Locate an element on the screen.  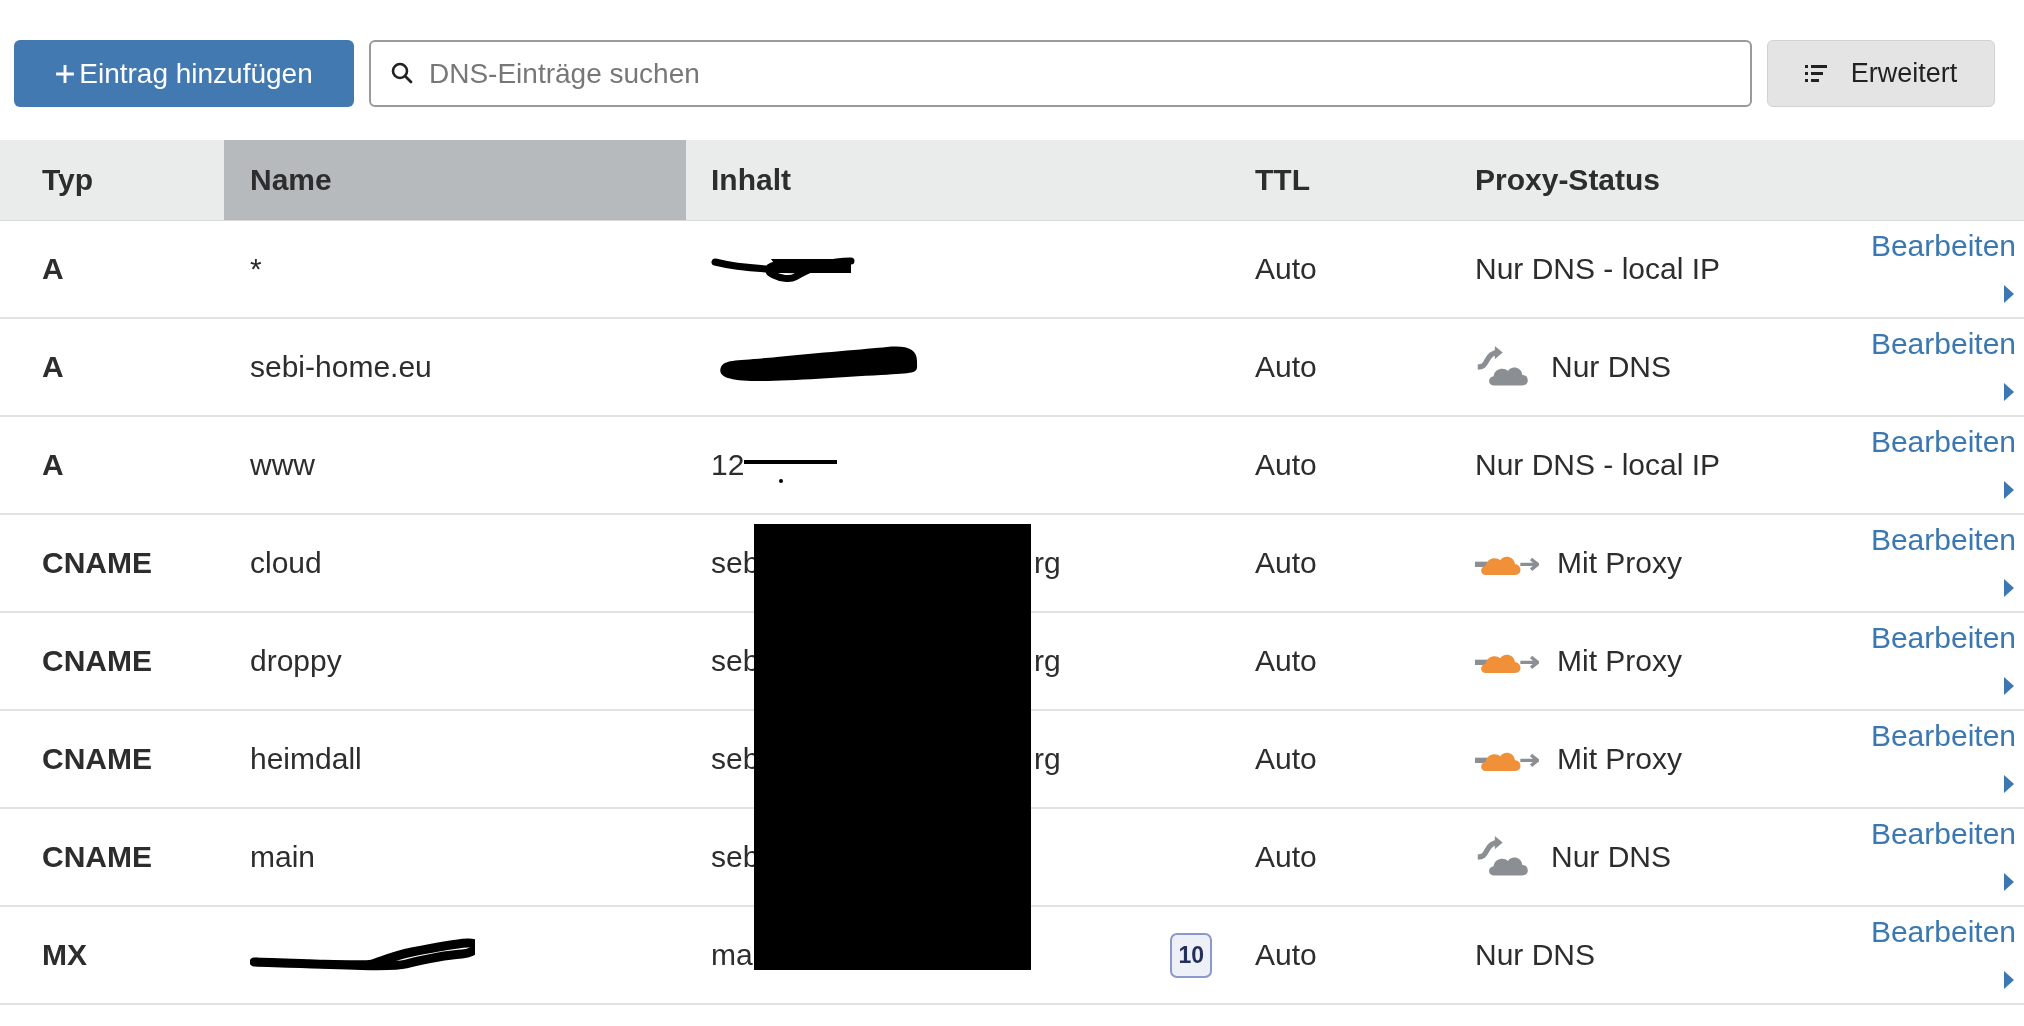
record-content: ma is located at coordinates (732, 955).